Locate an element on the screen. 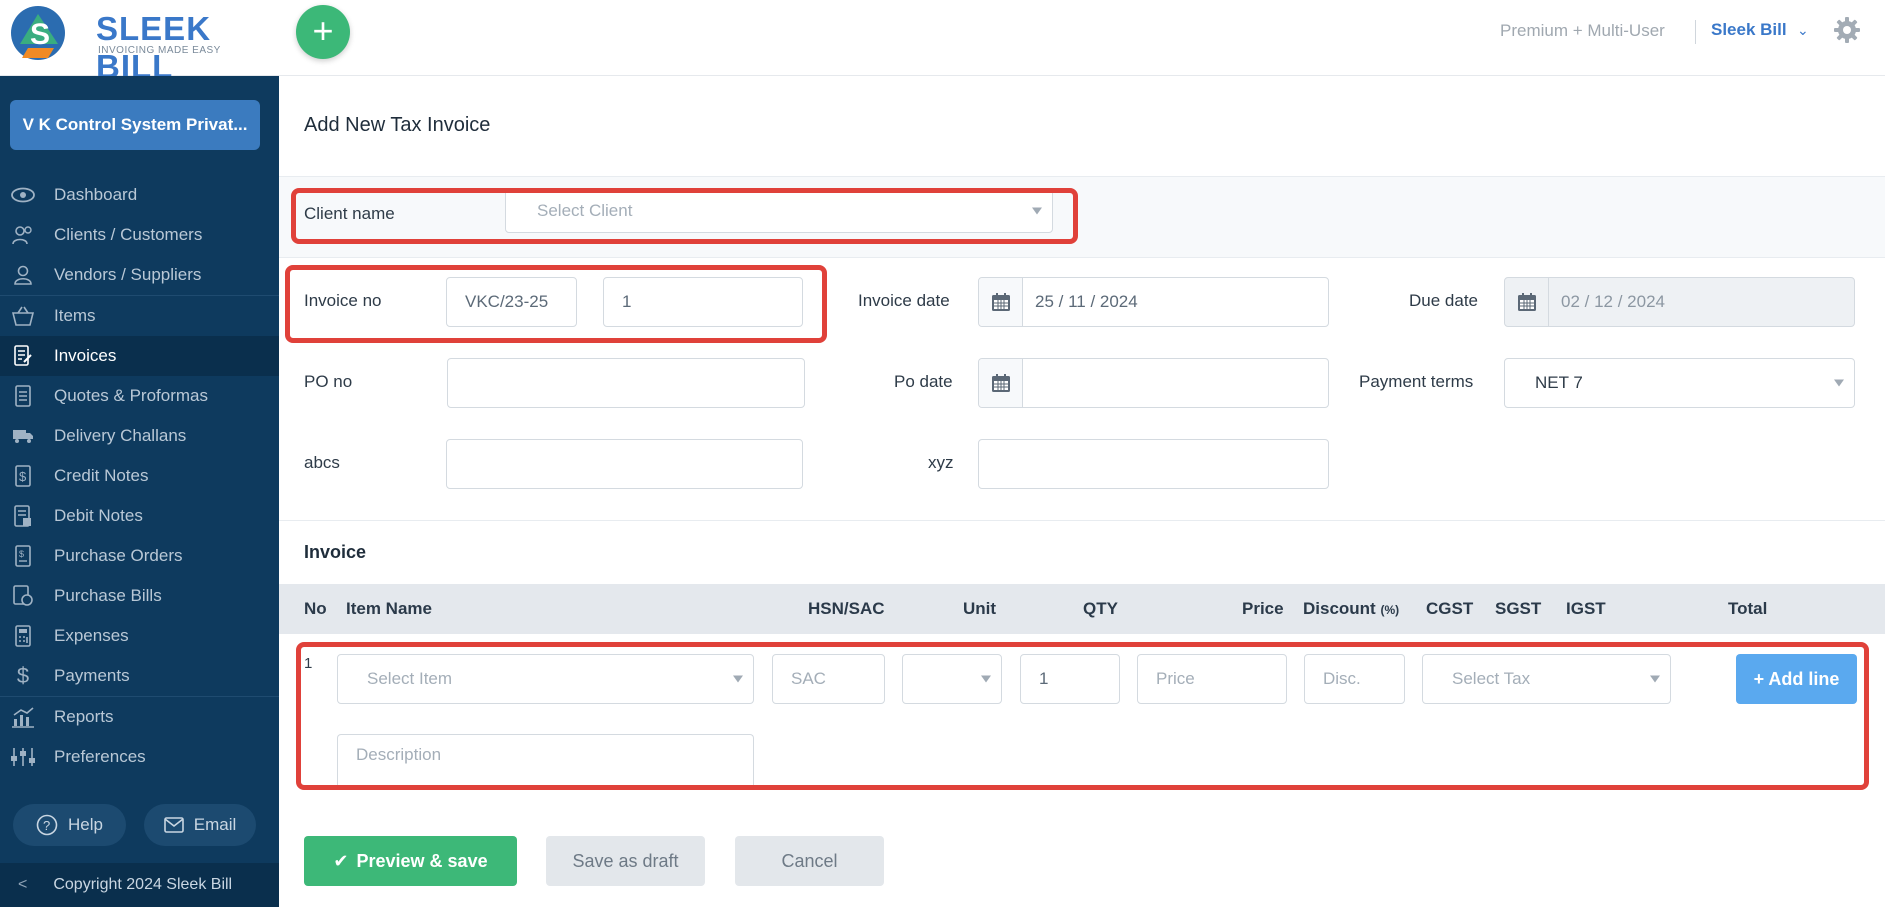 This screenshot has height=907, width=1885. payment-terms-select: NET 7 is located at coordinates (1679, 383).